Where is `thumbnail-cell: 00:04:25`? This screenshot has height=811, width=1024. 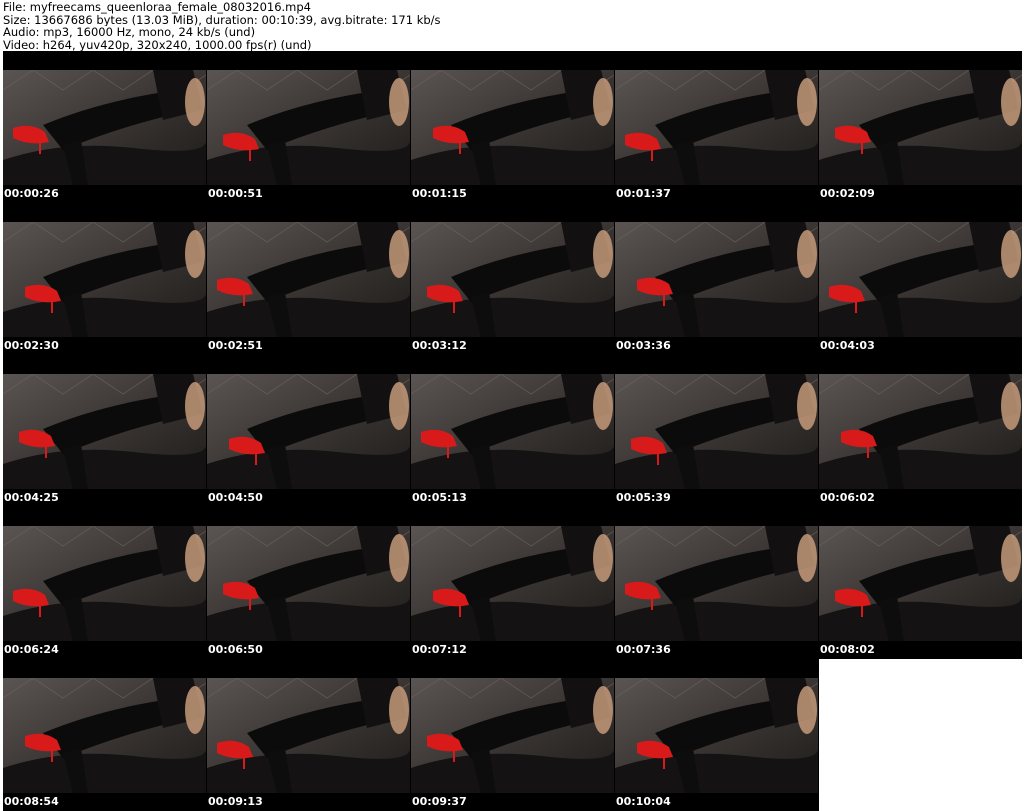 thumbnail-cell: 00:04:25 is located at coordinates (104, 431).